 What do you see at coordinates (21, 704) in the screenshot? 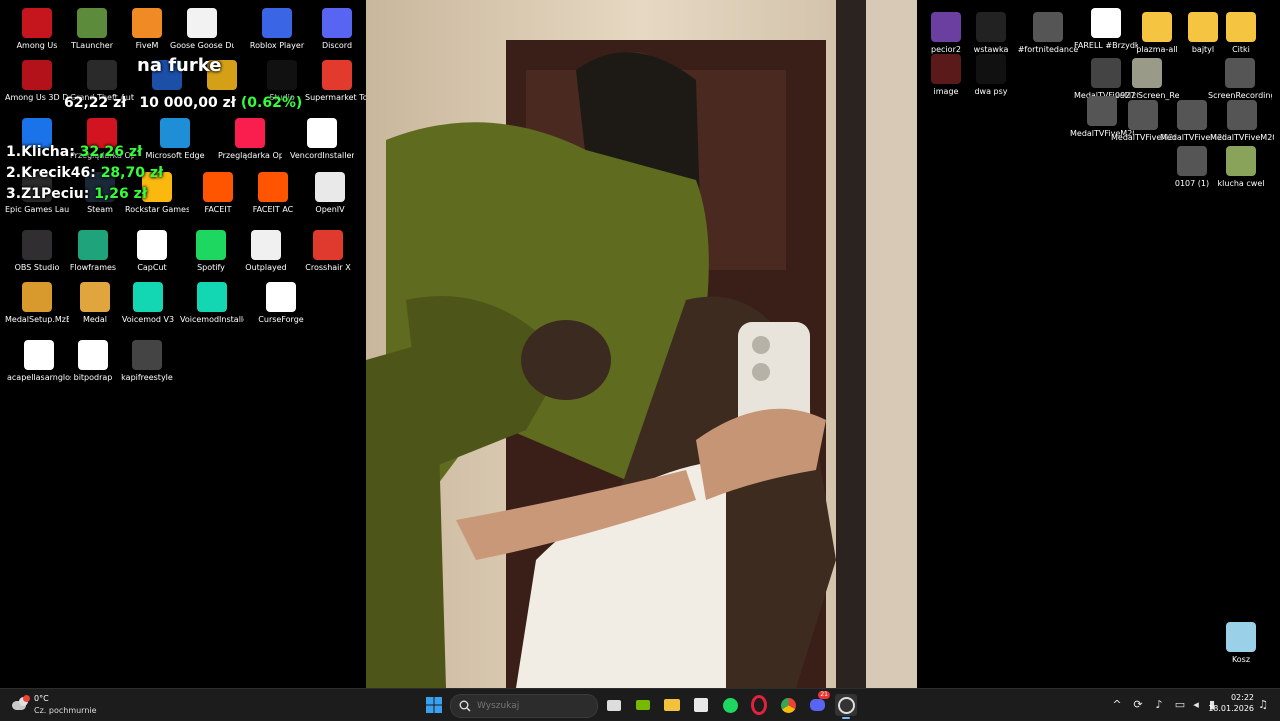
I see `weather-icon` at bounding box center [21, 704].